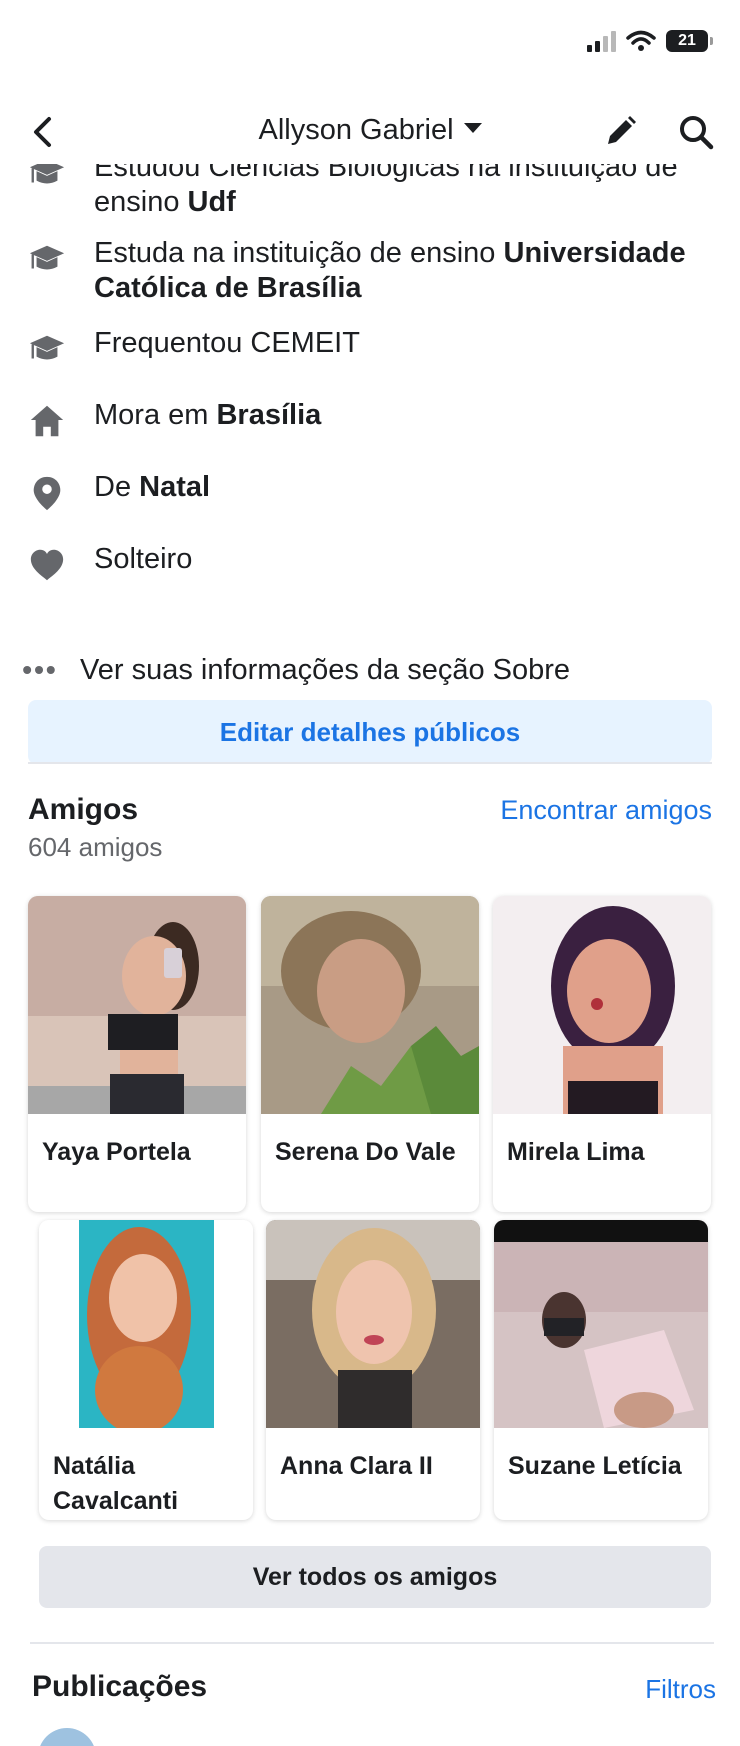 Image resolution: width=740 pixels, height=1746 pixels. I want to click on friend-name: Mirela Lima, so click(576, 1152).